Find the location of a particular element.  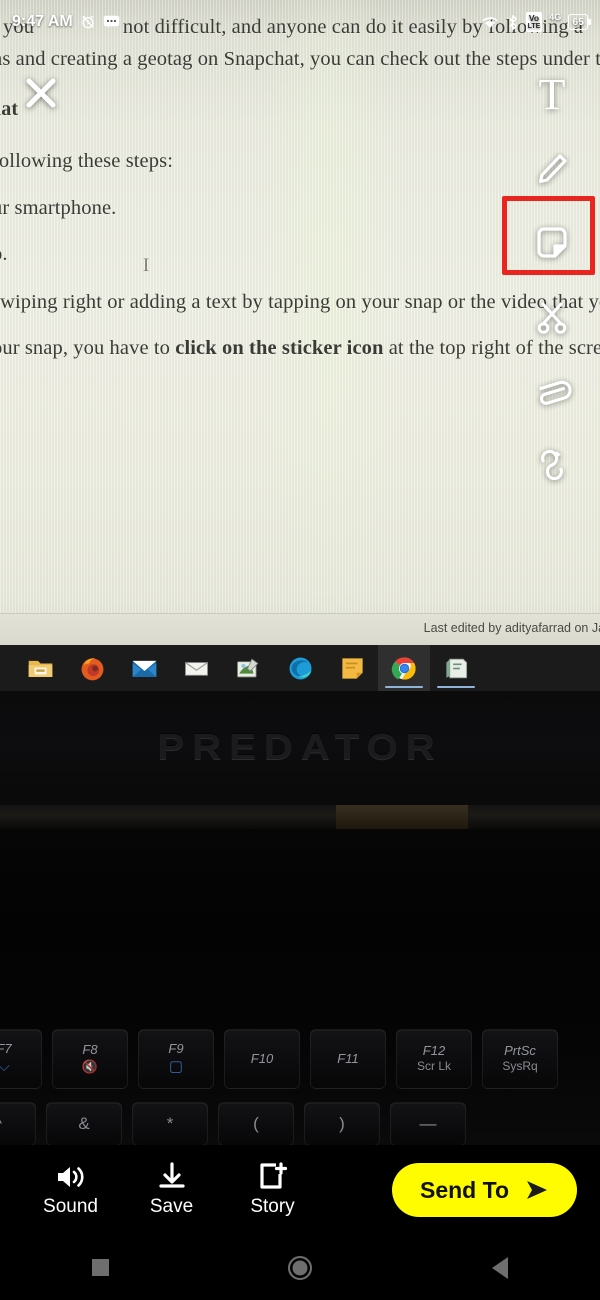

taskbar-item-sticky-notes is located at coordinates (352, 668).